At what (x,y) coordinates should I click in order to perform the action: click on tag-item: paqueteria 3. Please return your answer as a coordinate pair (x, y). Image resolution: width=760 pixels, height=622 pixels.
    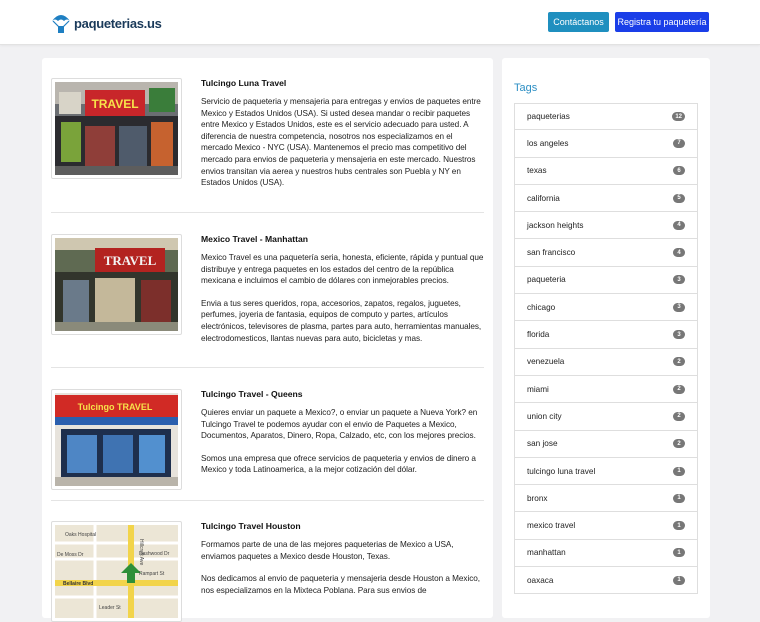
    Looking at the image, I should click on (606, 280).